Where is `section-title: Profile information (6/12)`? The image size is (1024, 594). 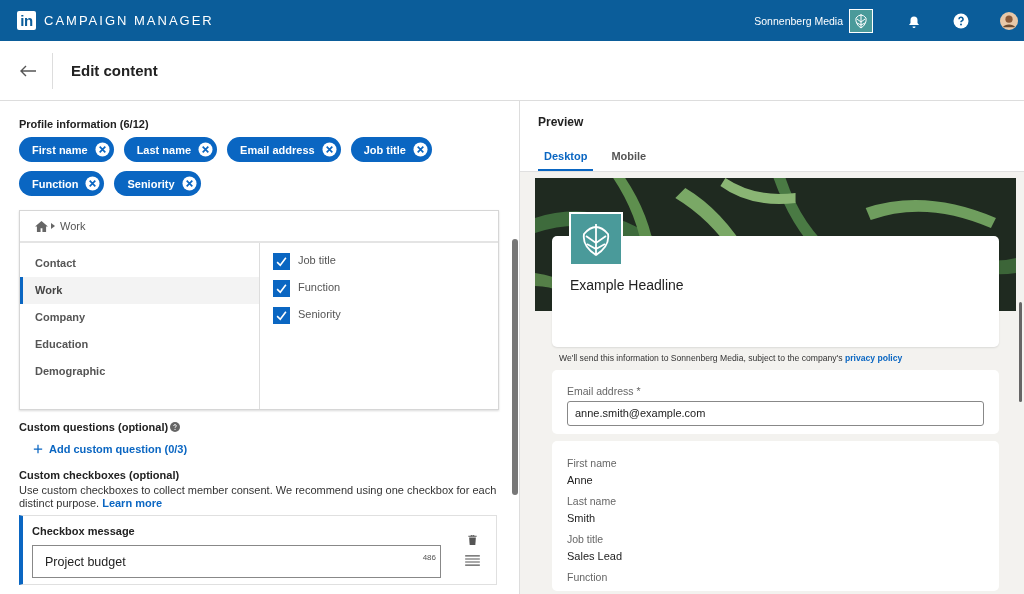 section-title: Profile information (6/12) is located at coordinates (84, 124).